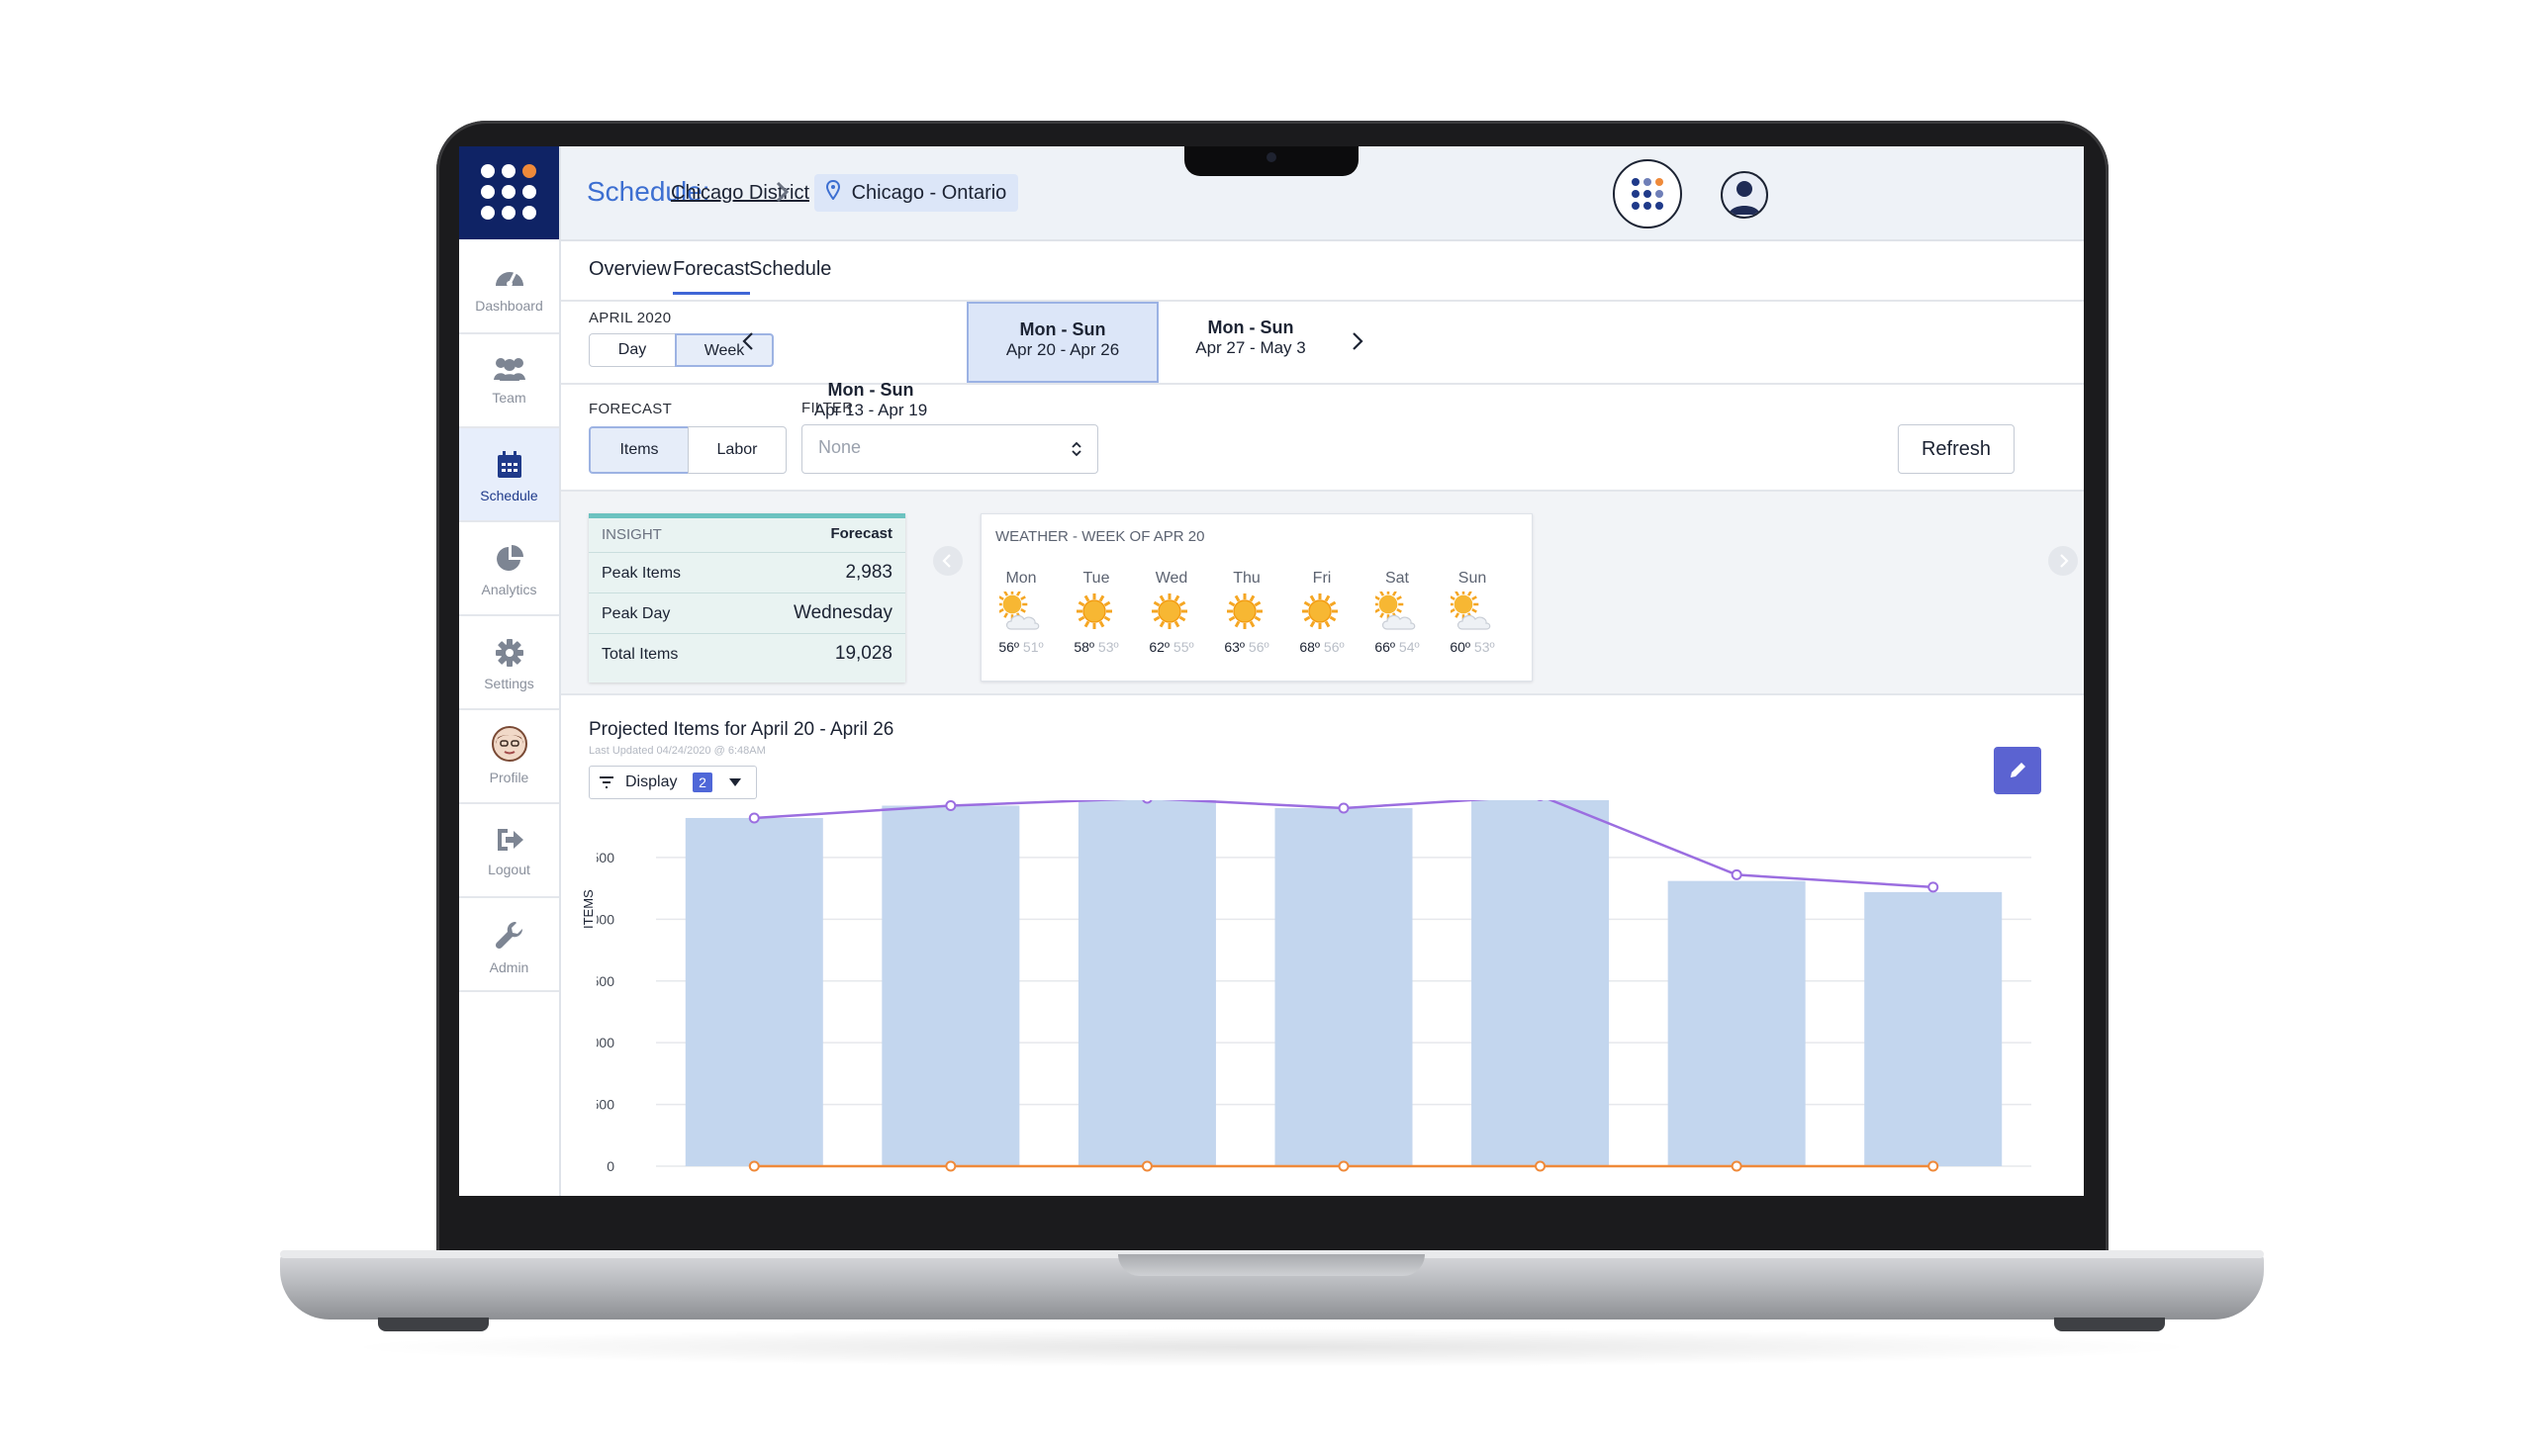  Describe the element at coordinates (1385, 647) in the screenshot. I see `weather-high: 66º` at that location.